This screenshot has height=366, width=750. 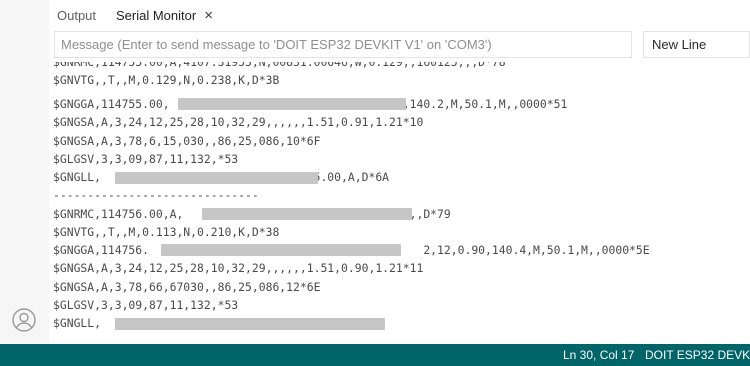 I want to click on close-icon: ×, so click(x=208, y=15).